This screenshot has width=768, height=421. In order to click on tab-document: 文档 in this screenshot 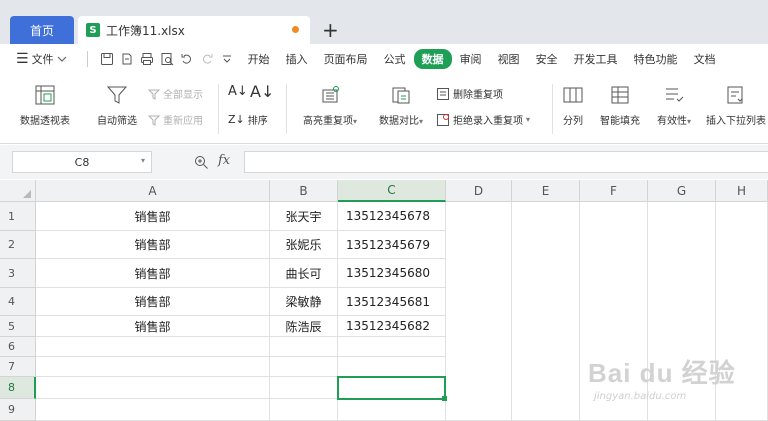, I will do `click(705, 59)`.